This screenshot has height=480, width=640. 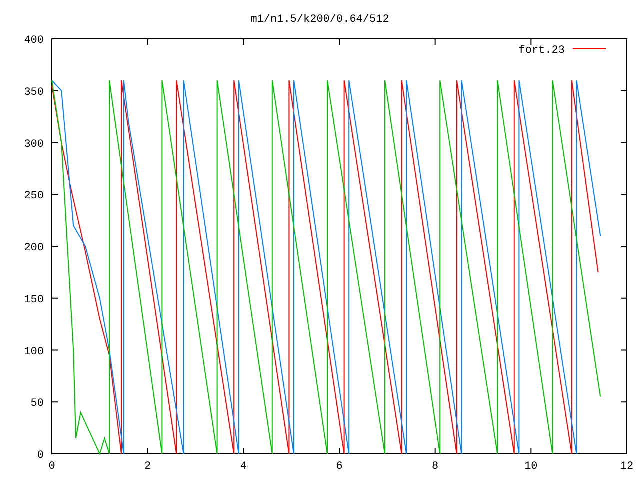 I want to click on x-tick-label: 10, so click(x=531, y=467).